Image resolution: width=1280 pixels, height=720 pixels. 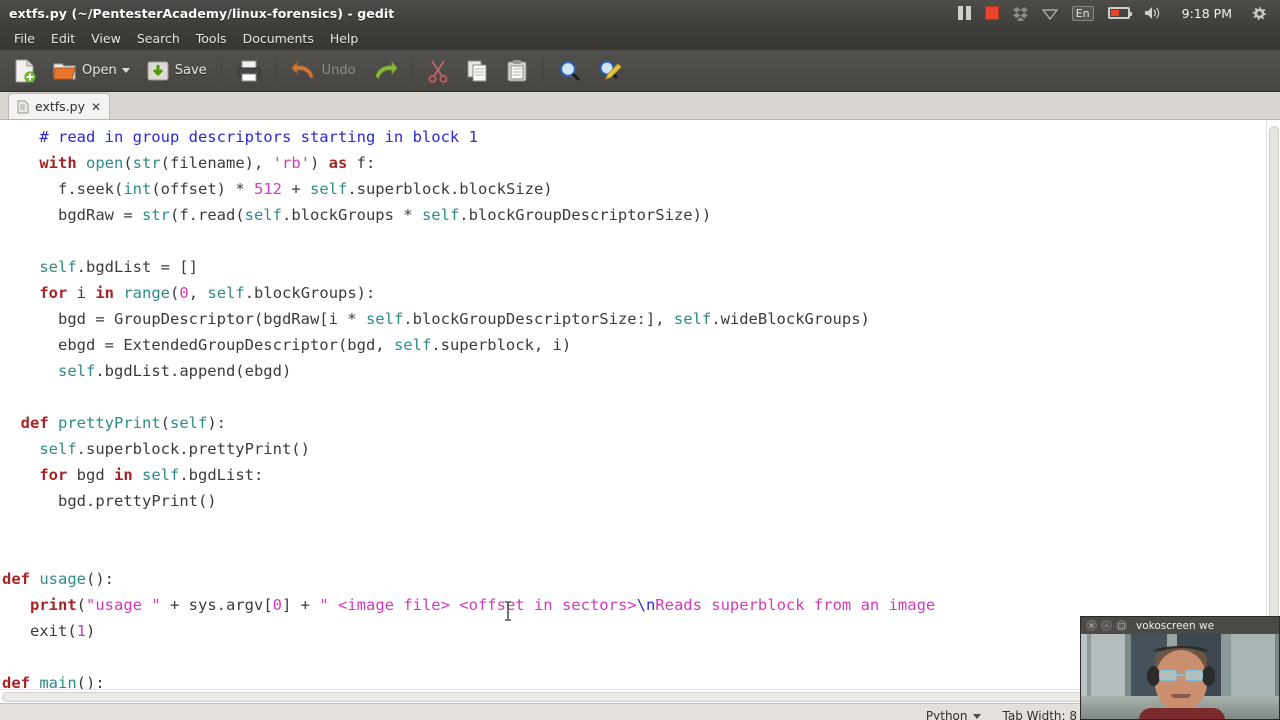 I want to click on person-mouth, so click(x=1181, y=696).